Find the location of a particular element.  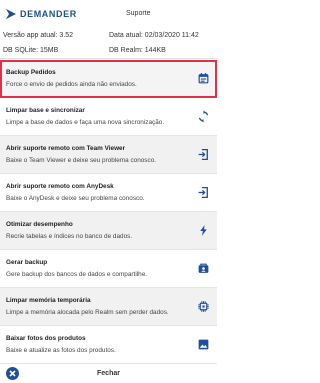

share-icon is located at coordinates (203, 268).